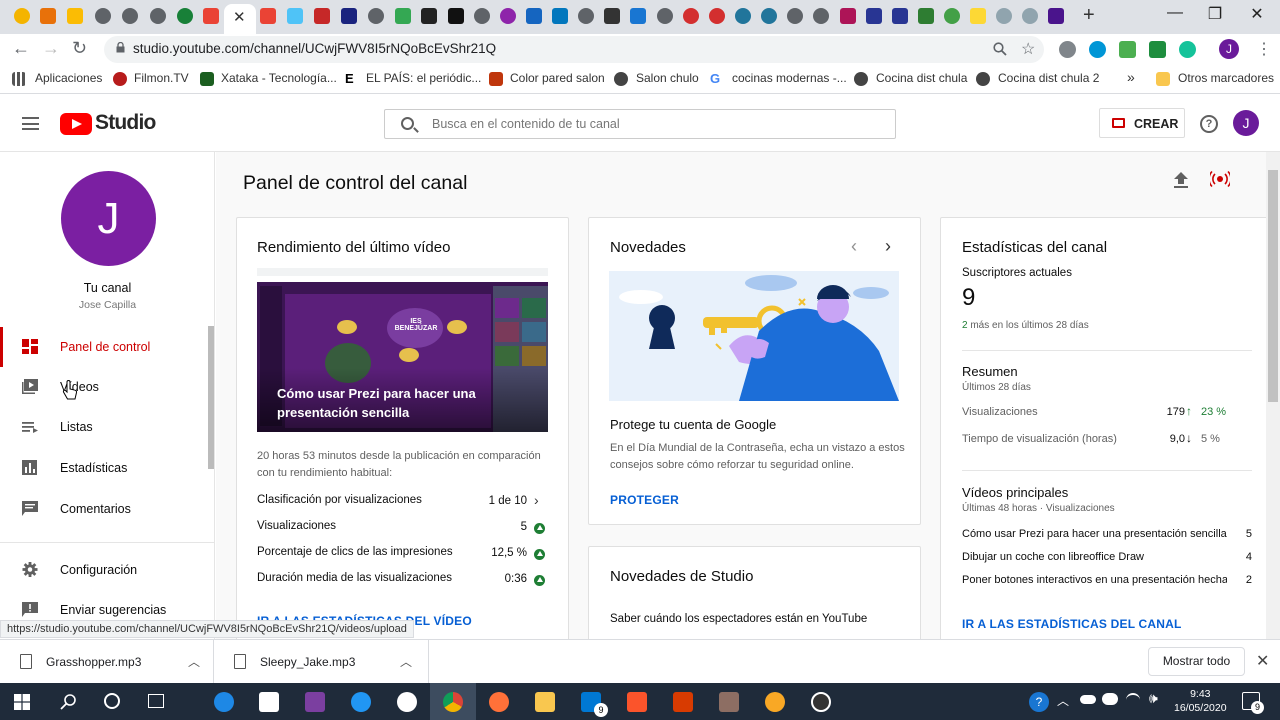  Describe the element at coordinates (557, 78) in the screenshot. I see `bookmark-item: Color pared salon` at that location.